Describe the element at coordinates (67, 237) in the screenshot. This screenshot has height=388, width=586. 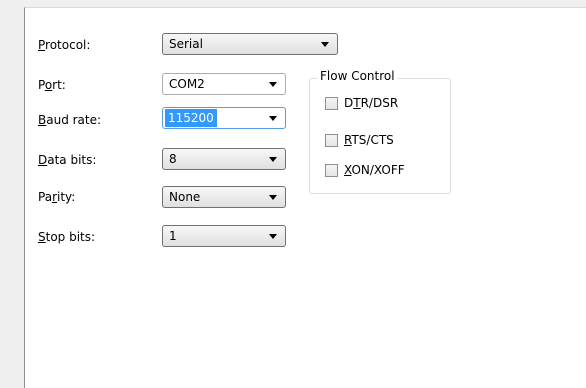
I see `stop-bits-label: Stop bits:` at that location.